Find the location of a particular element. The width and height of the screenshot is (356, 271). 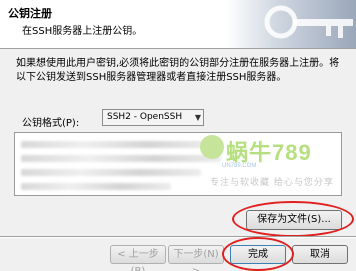

key-banner-image is located at coordinates (291, 24).